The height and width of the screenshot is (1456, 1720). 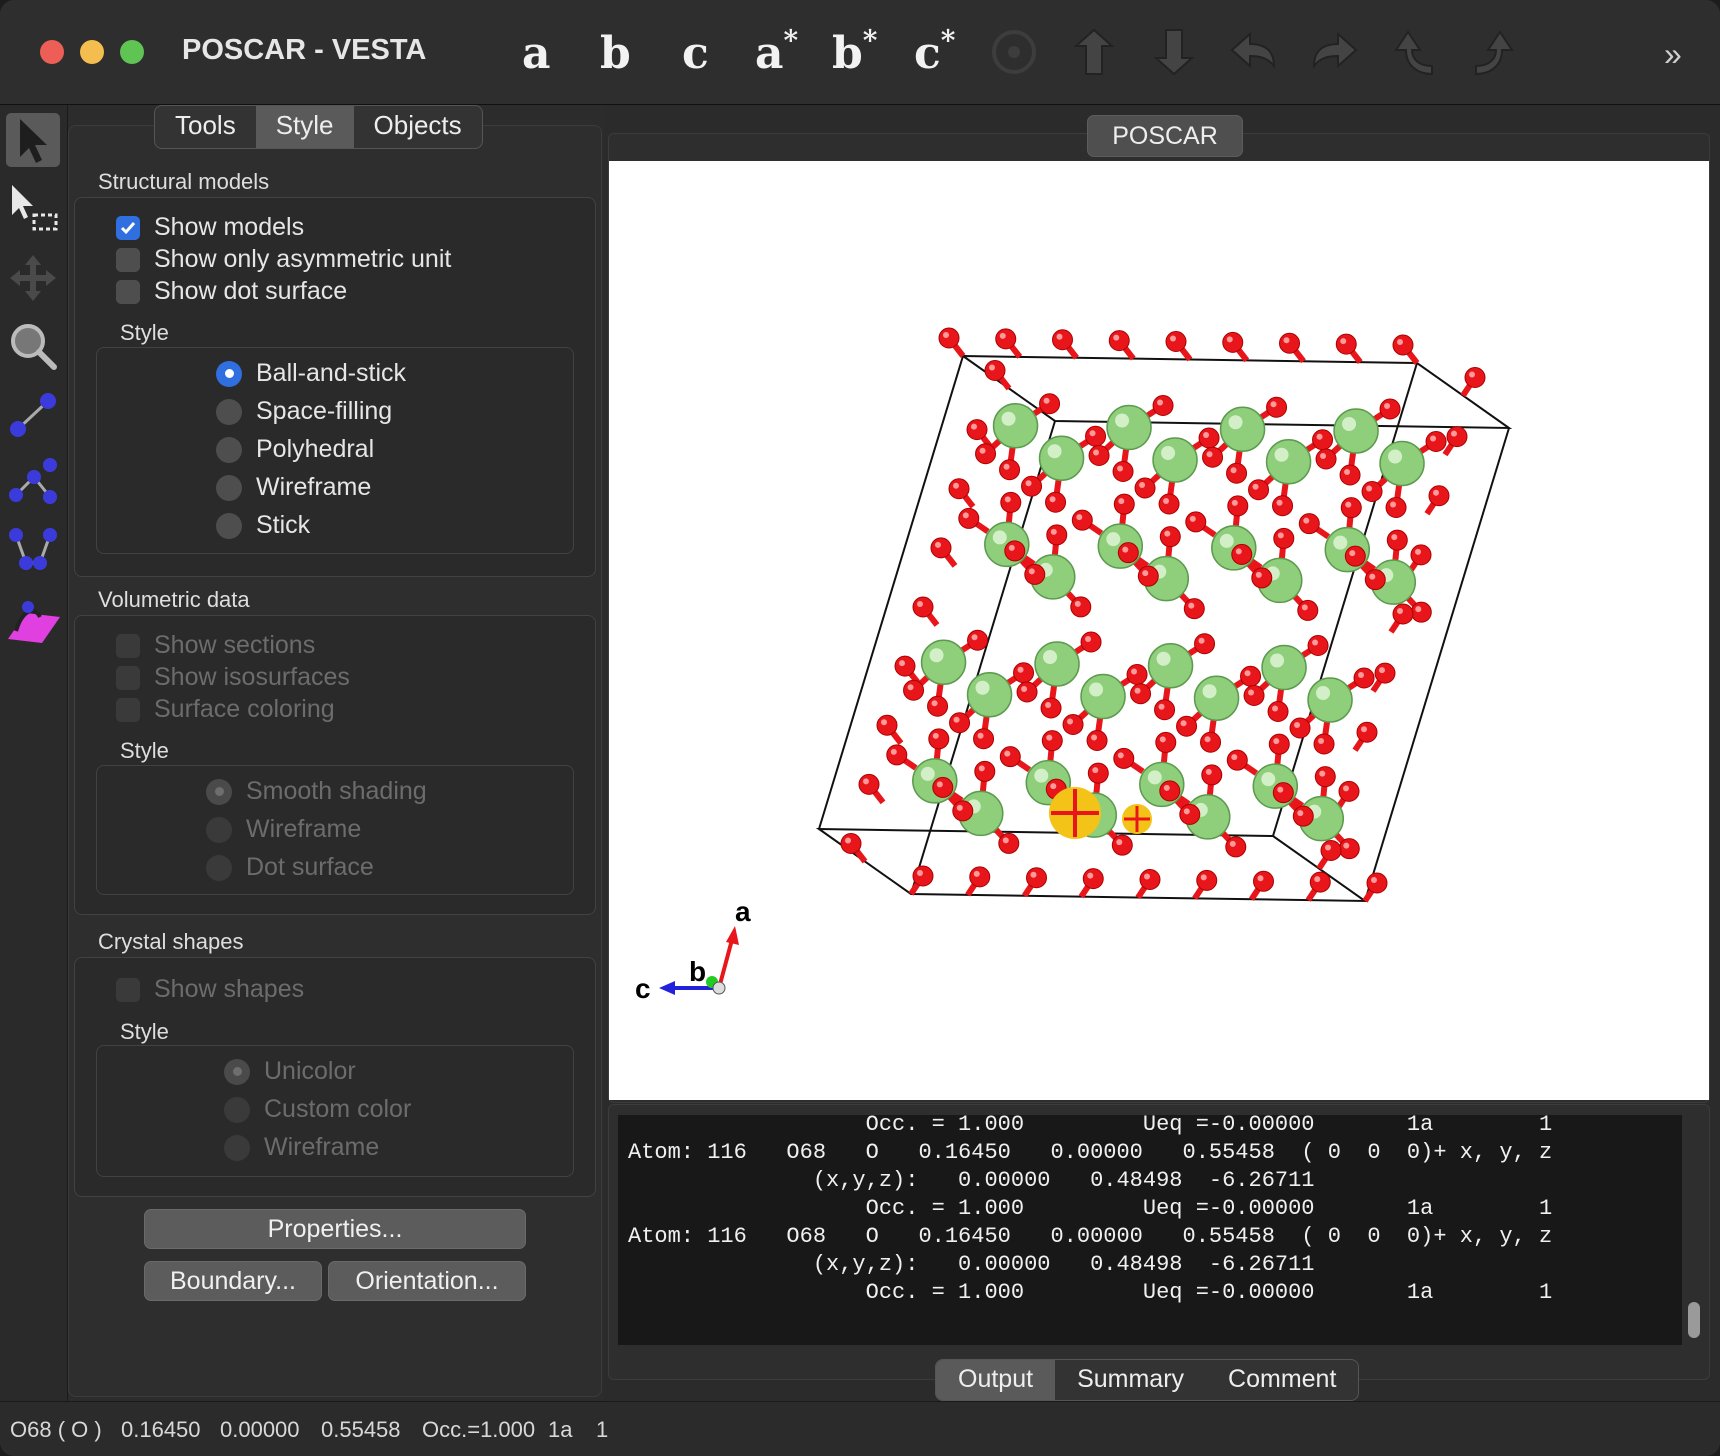 I want to click on smooth-shading-radio: Smooth shading, so click(x=316, y=791).